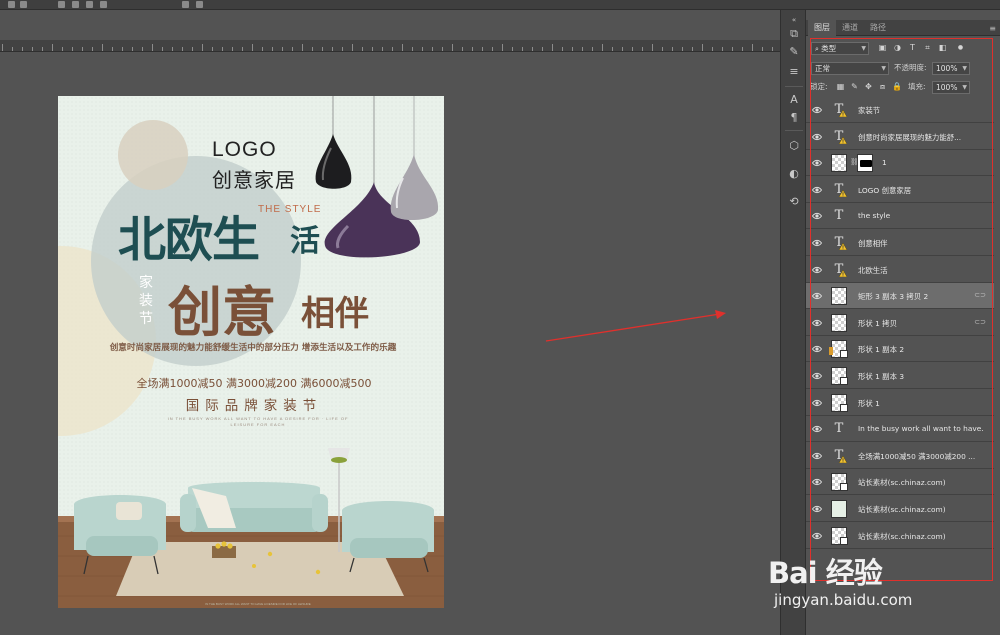 The image size is (1000, 635). What do you see at coordinates (951, 87) in the screenshot?
I see `fill-input: 100% ▼` at bounding box center [951, 87].